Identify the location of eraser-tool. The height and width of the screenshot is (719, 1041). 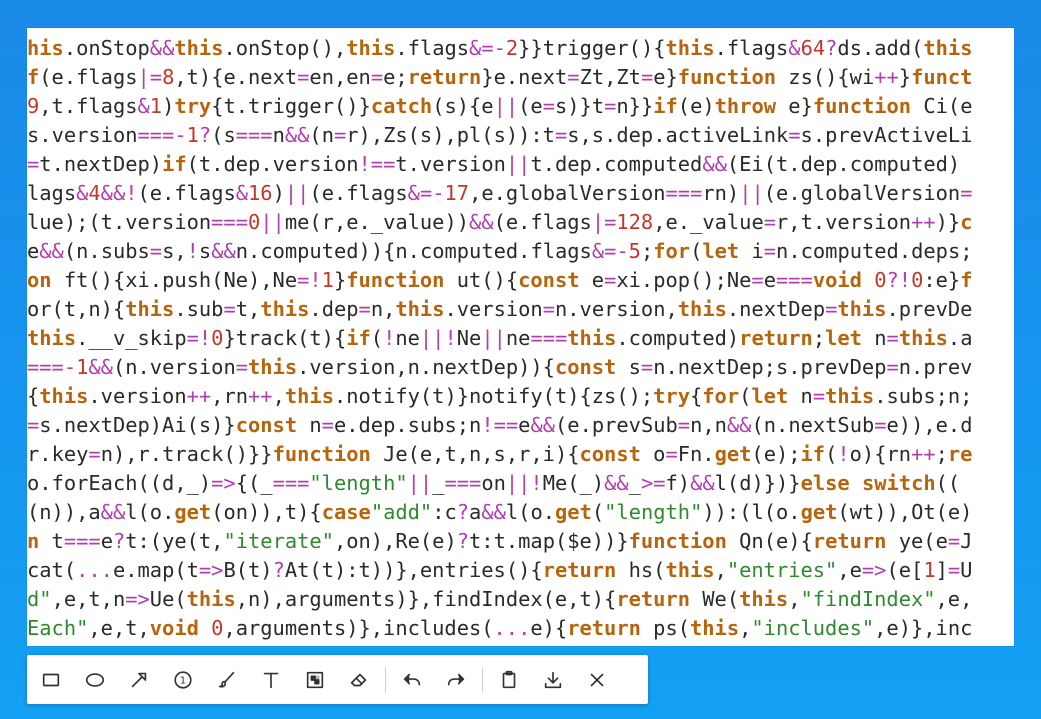
(359, 680).